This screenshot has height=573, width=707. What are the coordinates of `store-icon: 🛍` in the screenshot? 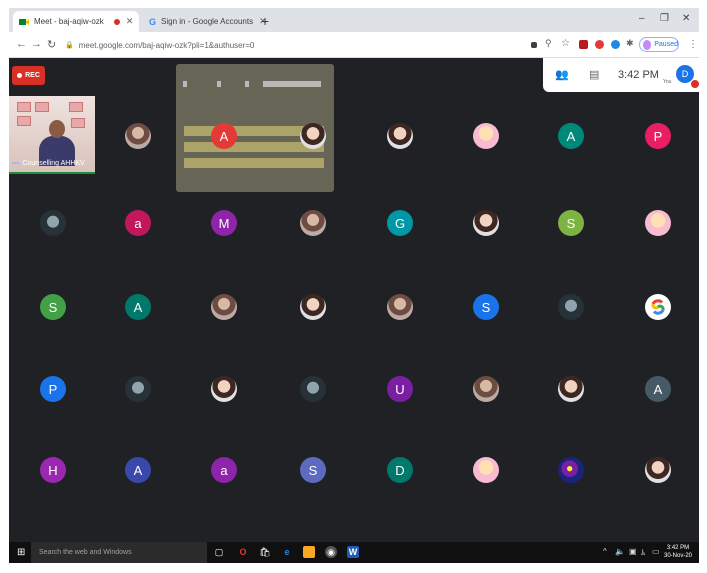 It's located at (265, 552).